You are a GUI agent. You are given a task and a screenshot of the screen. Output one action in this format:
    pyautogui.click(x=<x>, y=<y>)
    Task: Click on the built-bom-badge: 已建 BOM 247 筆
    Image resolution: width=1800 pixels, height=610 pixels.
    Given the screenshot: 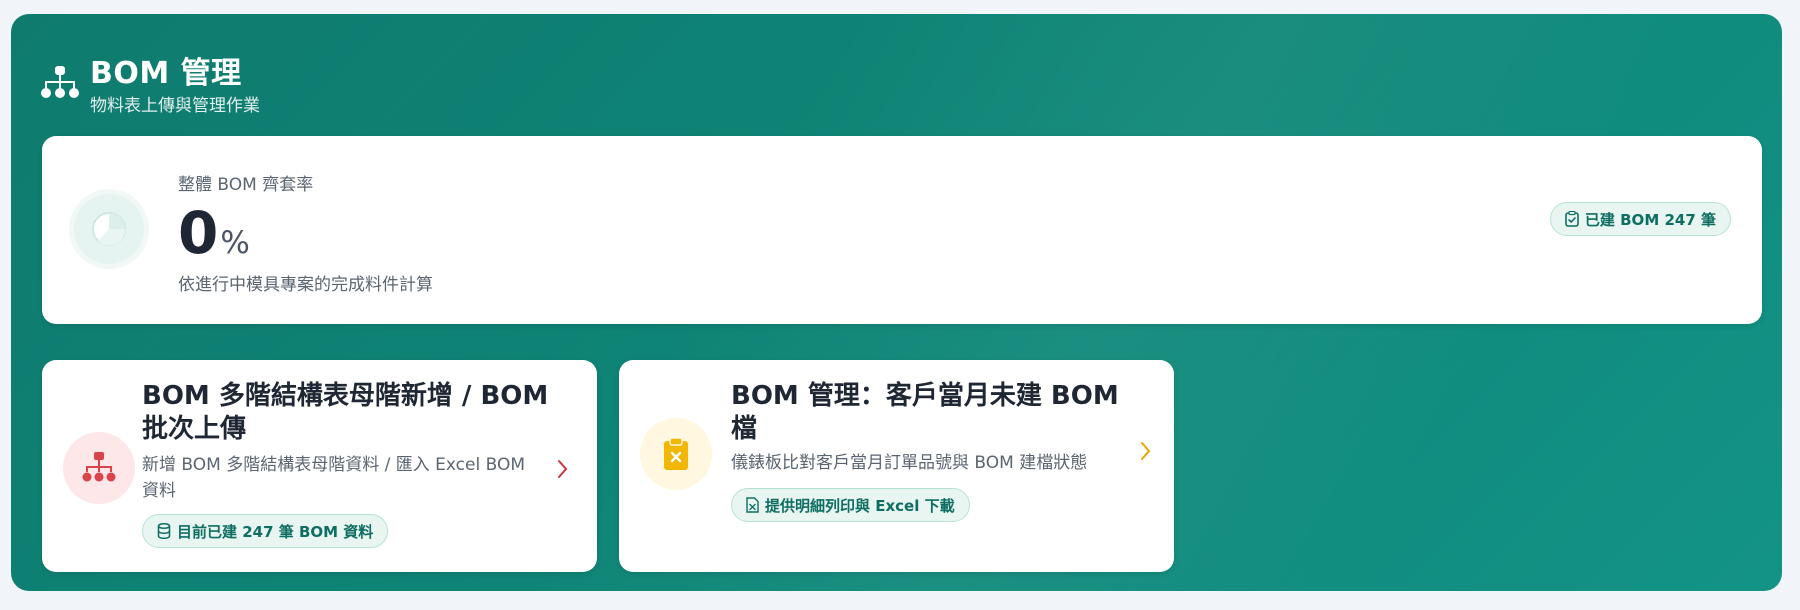 What is the action you would take?
    pyautogui.click(x=1640, y=219)
    